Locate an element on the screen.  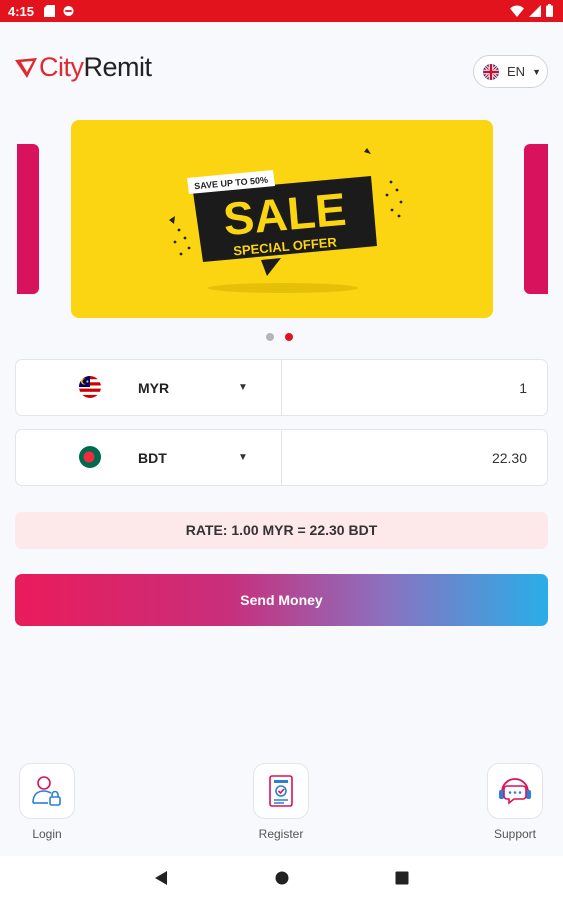
to-currency-row: BDT ▼ 22.30 is located at coordinates (281, 457).